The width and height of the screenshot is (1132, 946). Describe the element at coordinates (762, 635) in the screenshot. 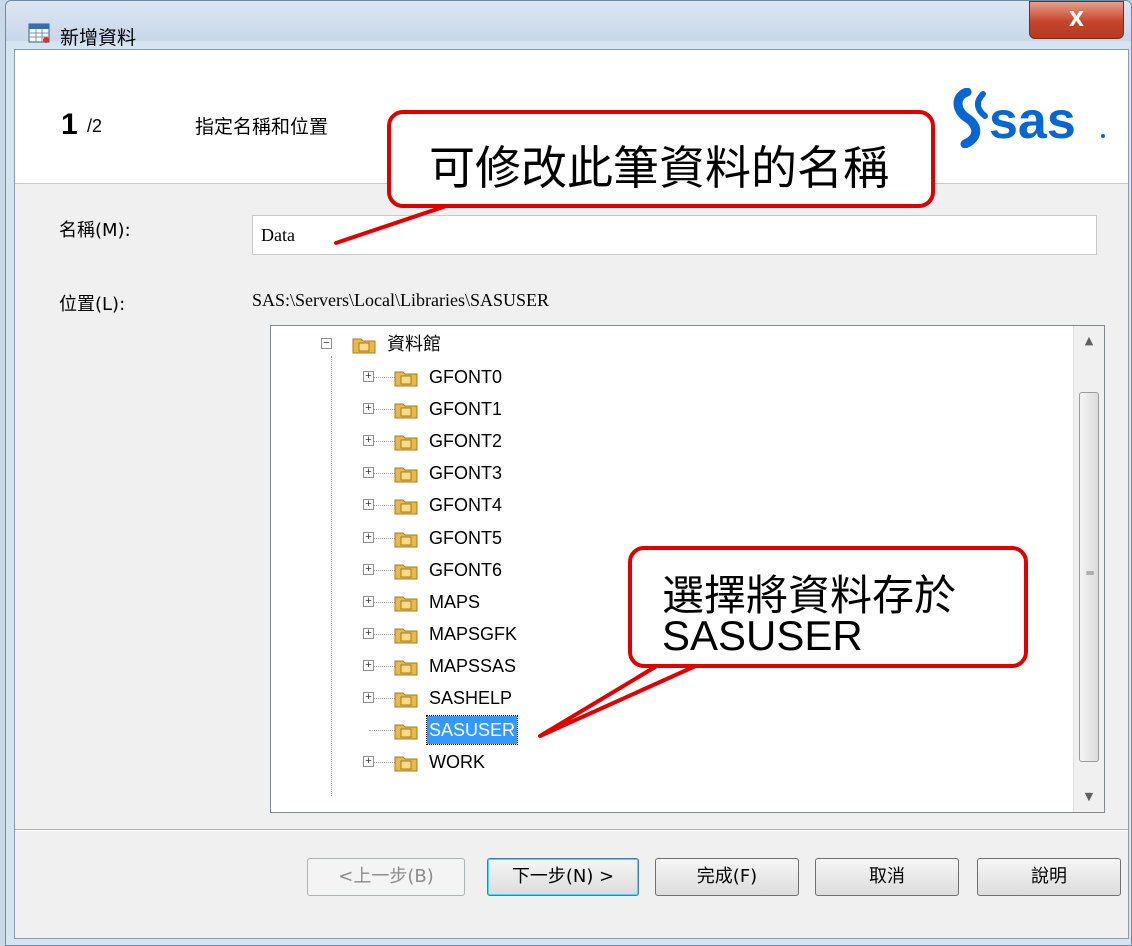

I see `location-callout-line2: SASUSER` at that location.